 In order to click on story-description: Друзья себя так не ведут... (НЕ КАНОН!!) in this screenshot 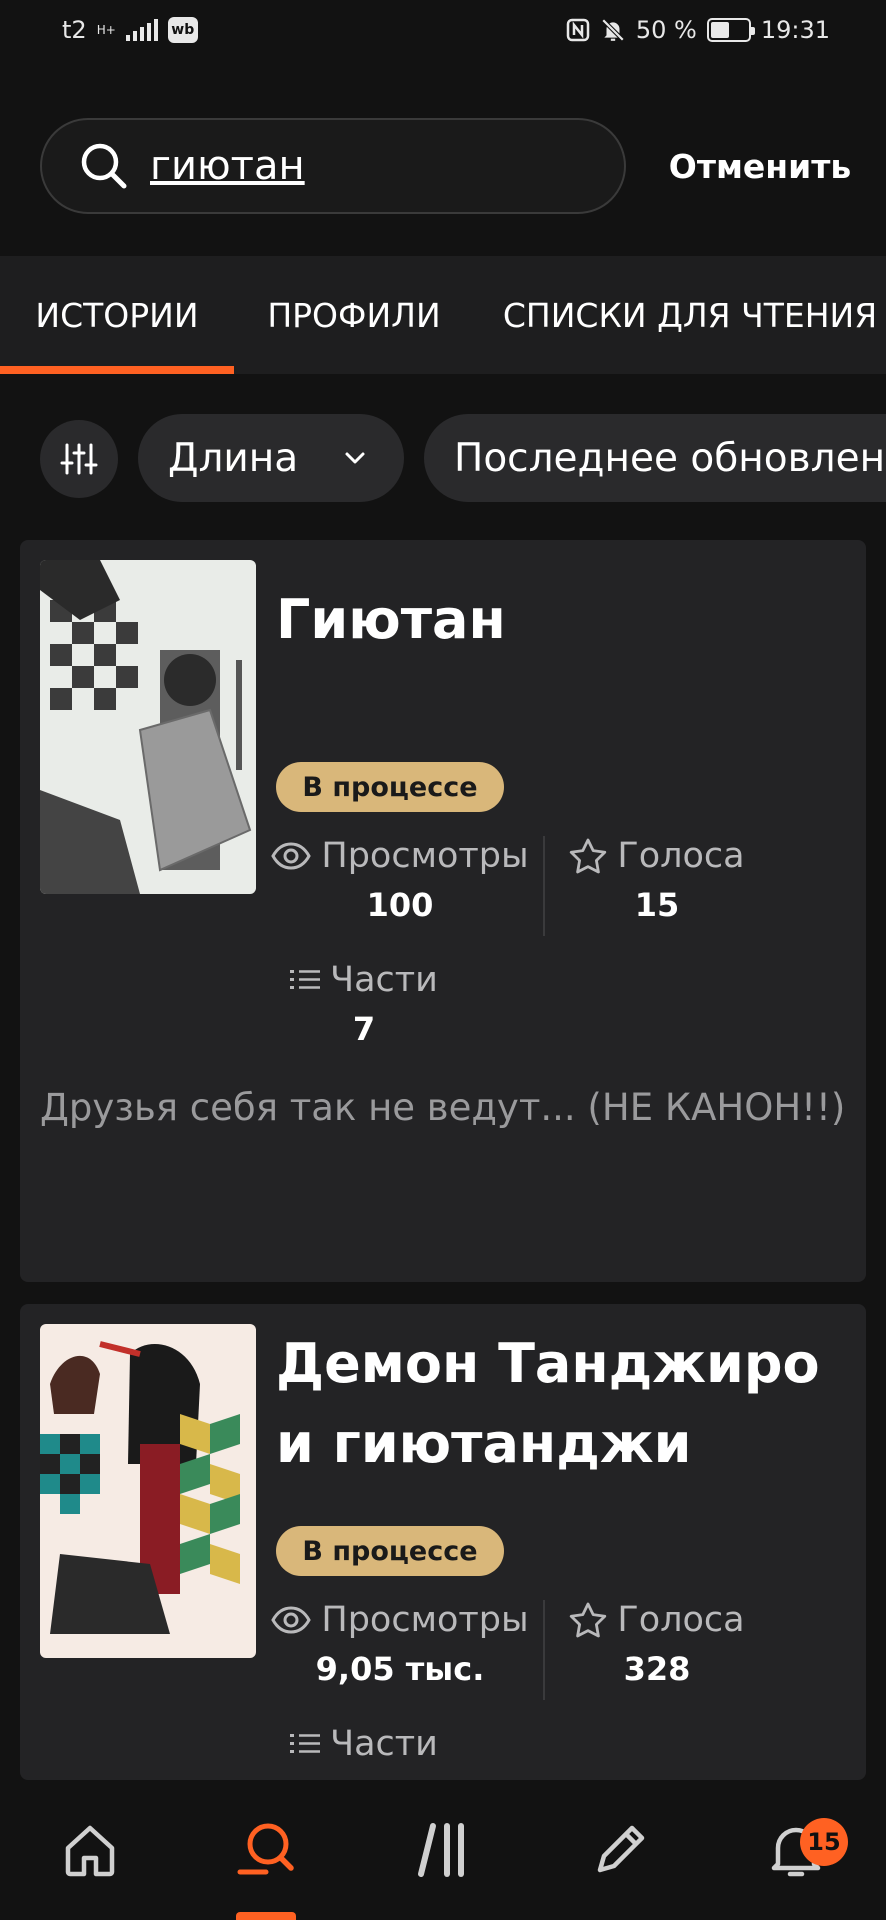, I will do `click(443, 1107)`.